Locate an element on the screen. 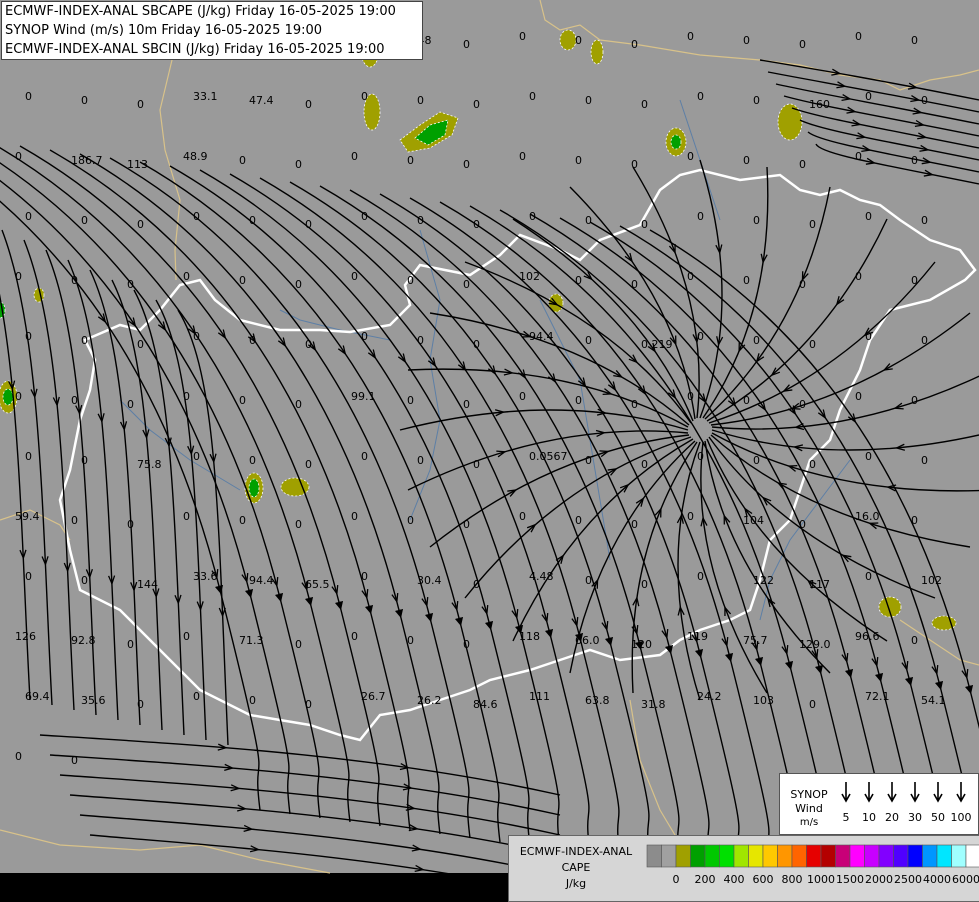 This screenshot has height=902, width=979. station-value: 96.6 is located at coordinates (867, 636).